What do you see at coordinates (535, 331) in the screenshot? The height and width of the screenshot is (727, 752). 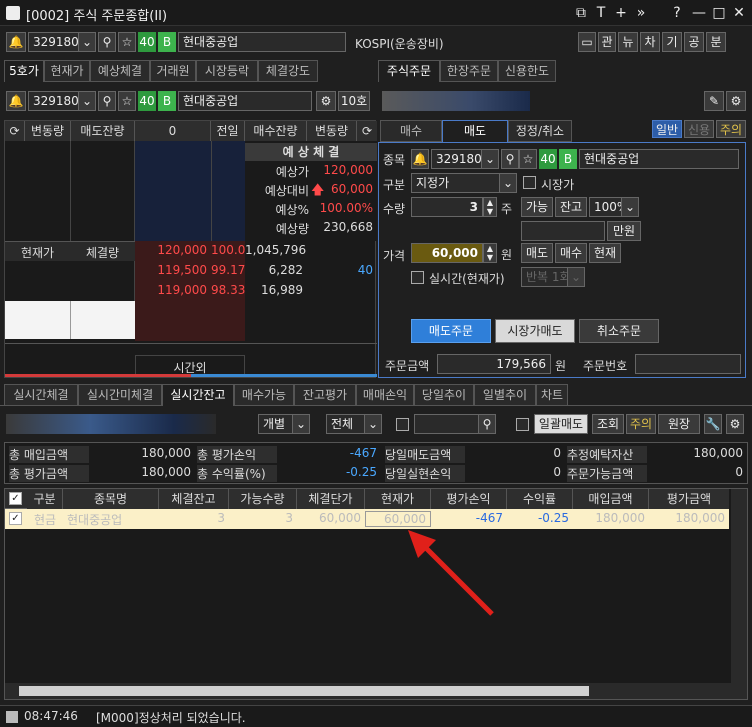 I see `market-sell-button: 시장가매도` at bounding box center [535, 331].